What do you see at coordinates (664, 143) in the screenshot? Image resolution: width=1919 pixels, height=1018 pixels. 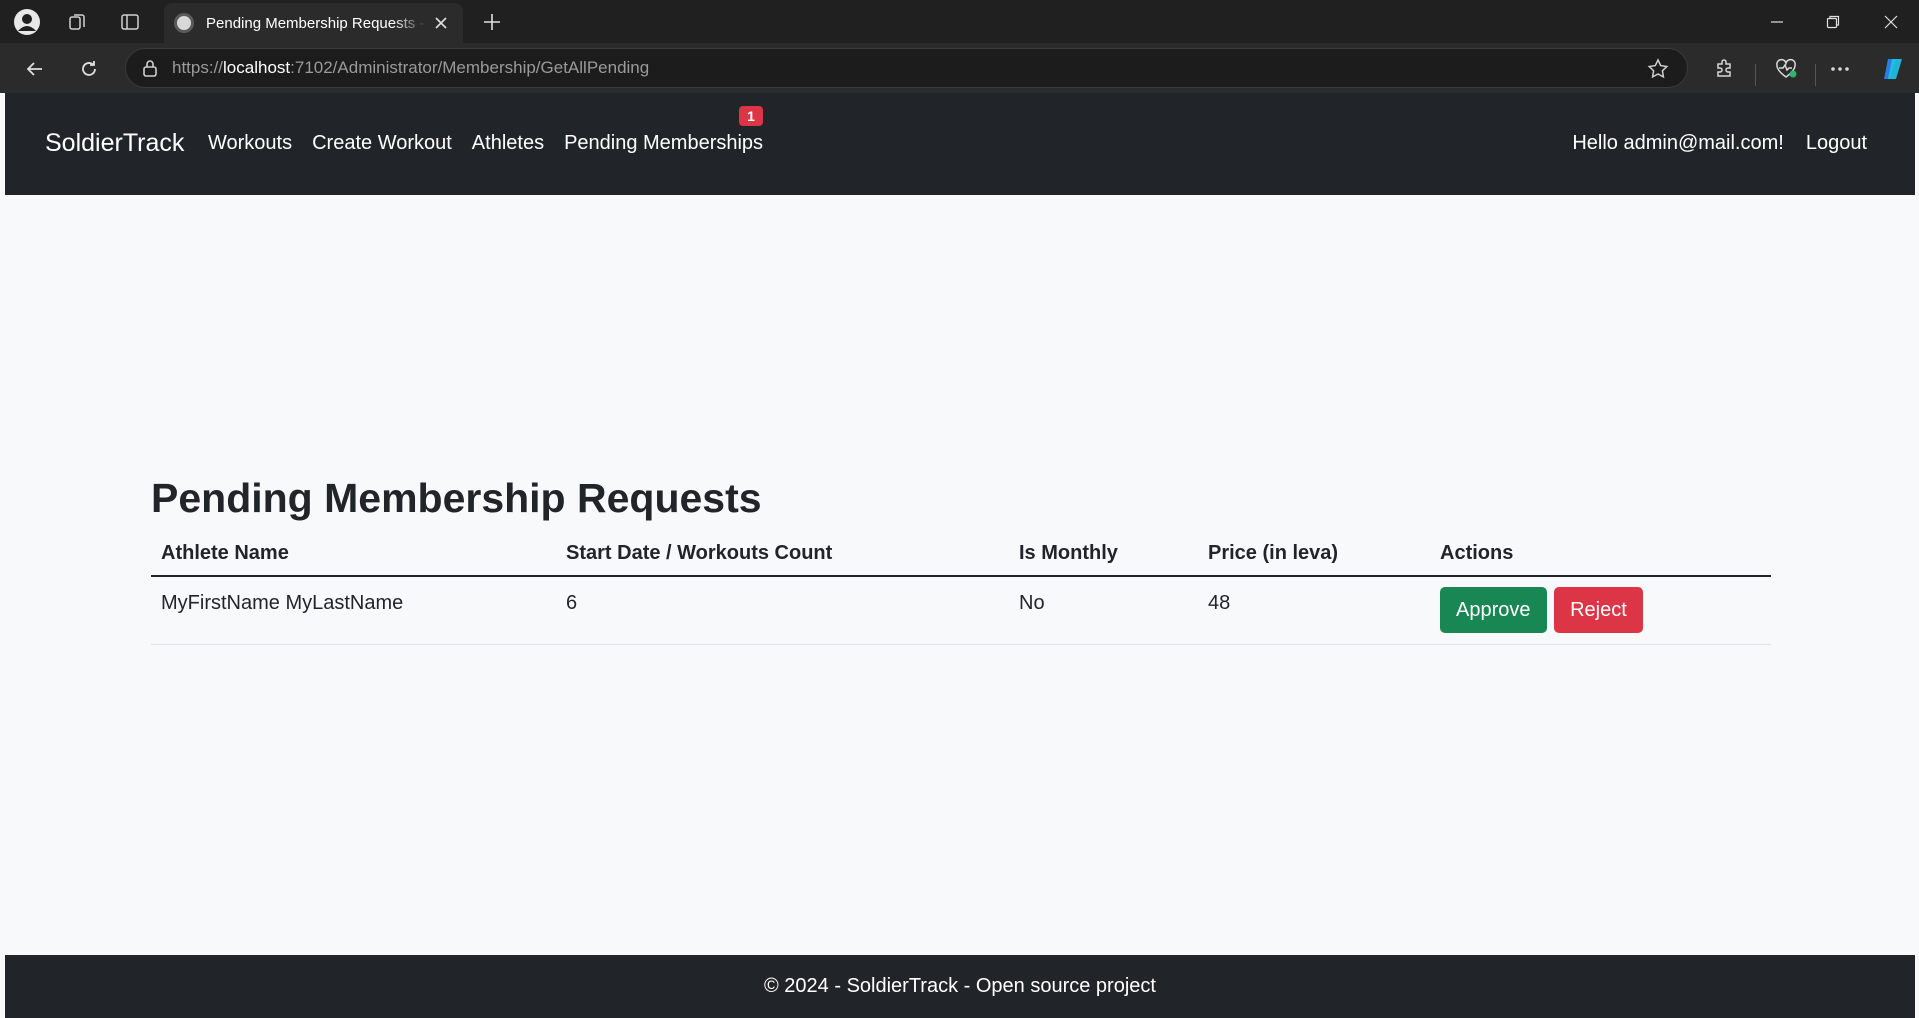 I see `nav-link-pending-memberships-label: Pending Memberships` at bounding box center [664, 143].